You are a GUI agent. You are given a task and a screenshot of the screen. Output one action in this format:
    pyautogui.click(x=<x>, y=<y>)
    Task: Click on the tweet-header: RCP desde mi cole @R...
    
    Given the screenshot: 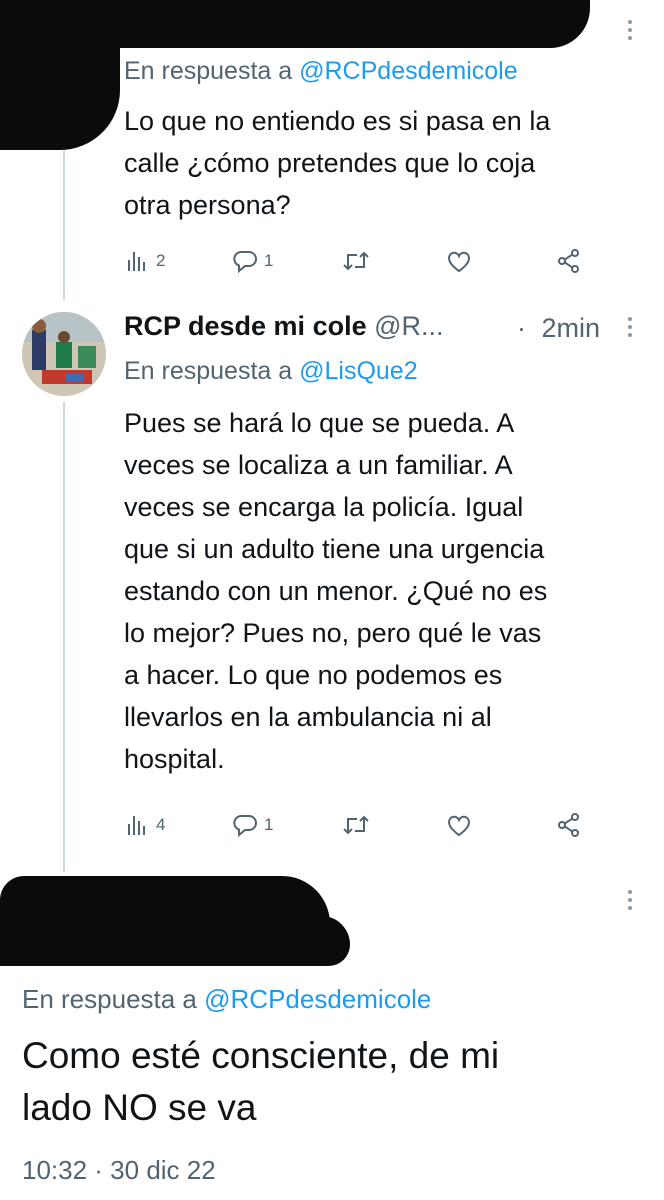 What is the action you would take?
    pyautogui.click(x=284, y=326)
    